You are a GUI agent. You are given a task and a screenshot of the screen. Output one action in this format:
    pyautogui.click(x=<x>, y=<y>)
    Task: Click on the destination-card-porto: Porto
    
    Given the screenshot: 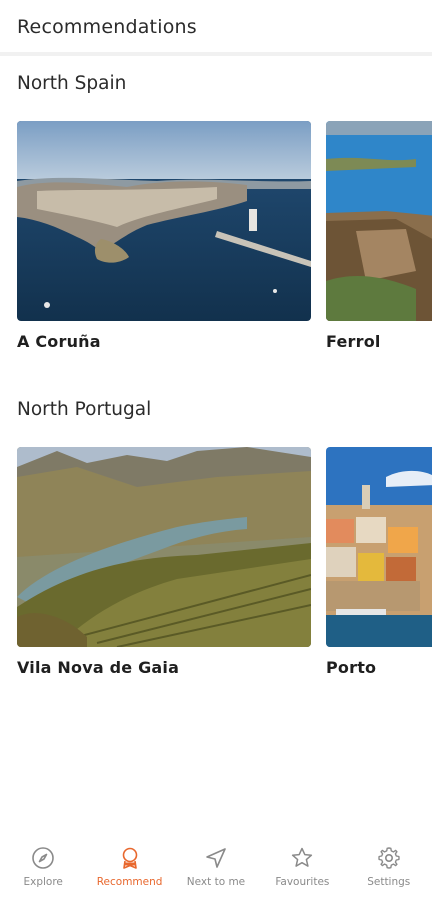 What is the action you would take?
    pyautogui.click(x=379, y=562)
    